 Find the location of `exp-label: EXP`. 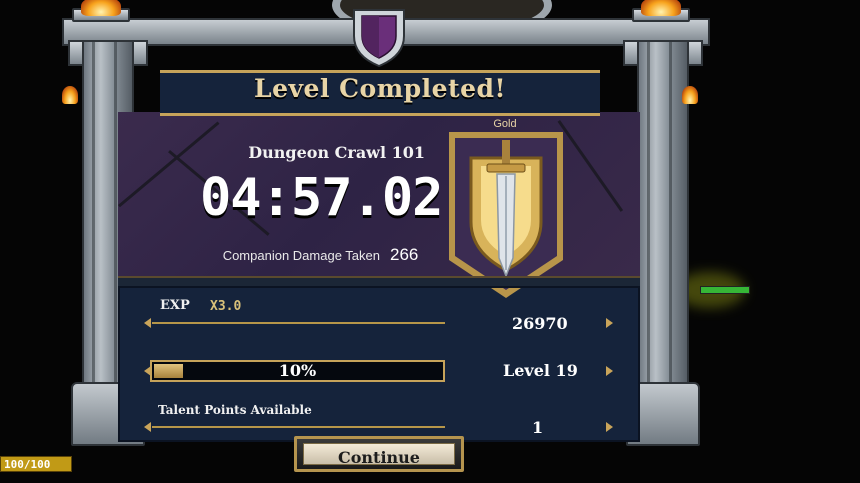

exp-label: EXP is located at coordinates (175, 305).